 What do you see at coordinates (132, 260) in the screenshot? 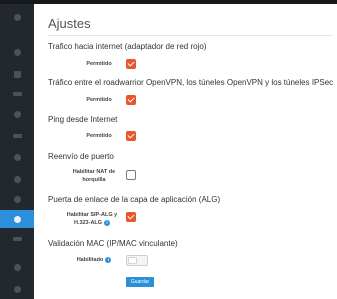
I see `toggle-knob` at bounding box center [132, 260].